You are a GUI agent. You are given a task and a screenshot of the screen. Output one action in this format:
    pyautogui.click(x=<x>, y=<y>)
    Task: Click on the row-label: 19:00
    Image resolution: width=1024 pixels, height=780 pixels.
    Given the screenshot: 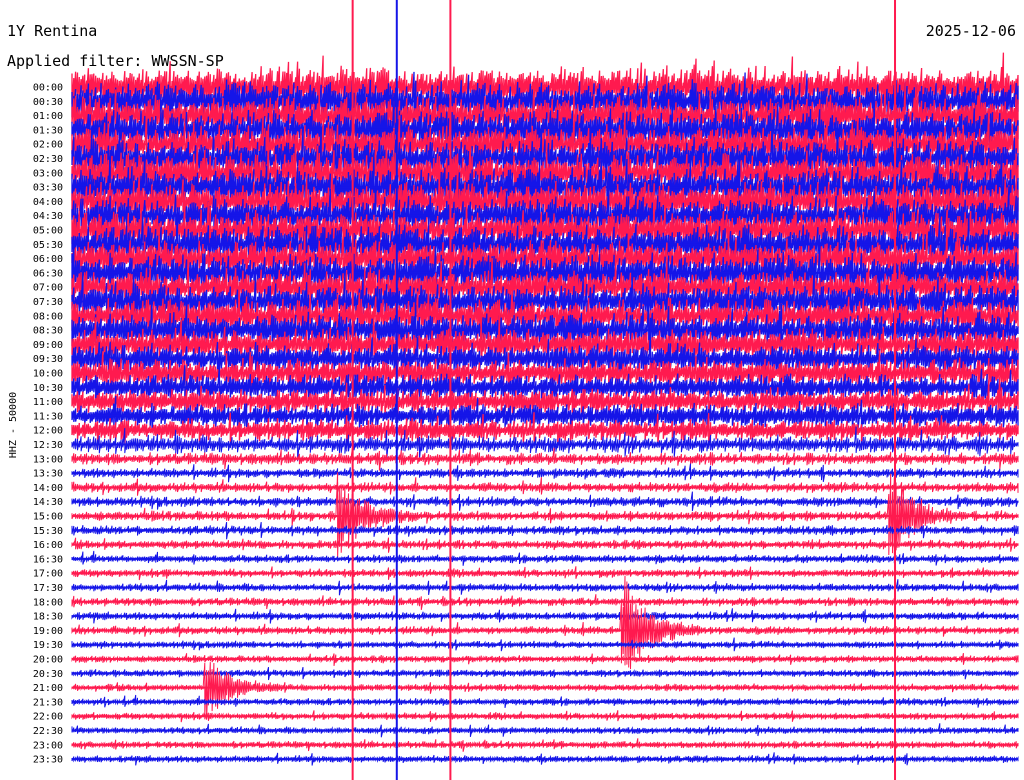 What is the action you would take?
    pyautogui.click(x=48, y=631)
    